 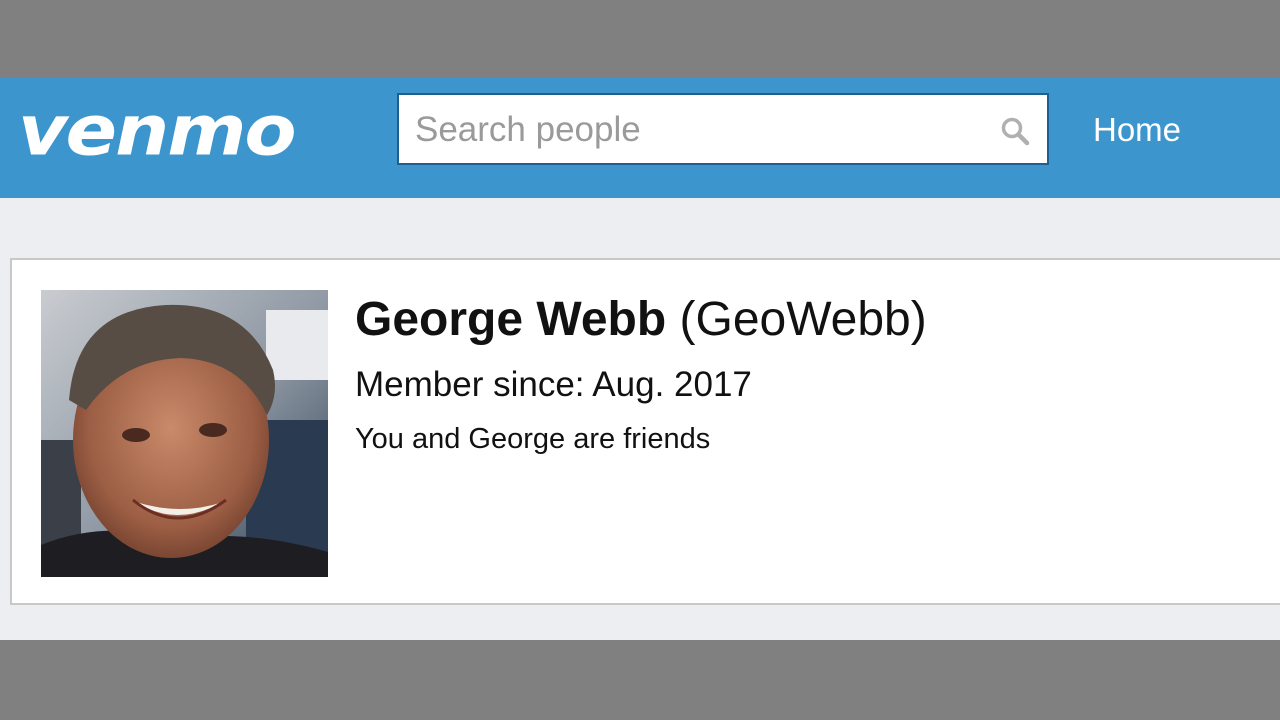 I want to click on letterbox-bottom, so click(x=640, y=680).